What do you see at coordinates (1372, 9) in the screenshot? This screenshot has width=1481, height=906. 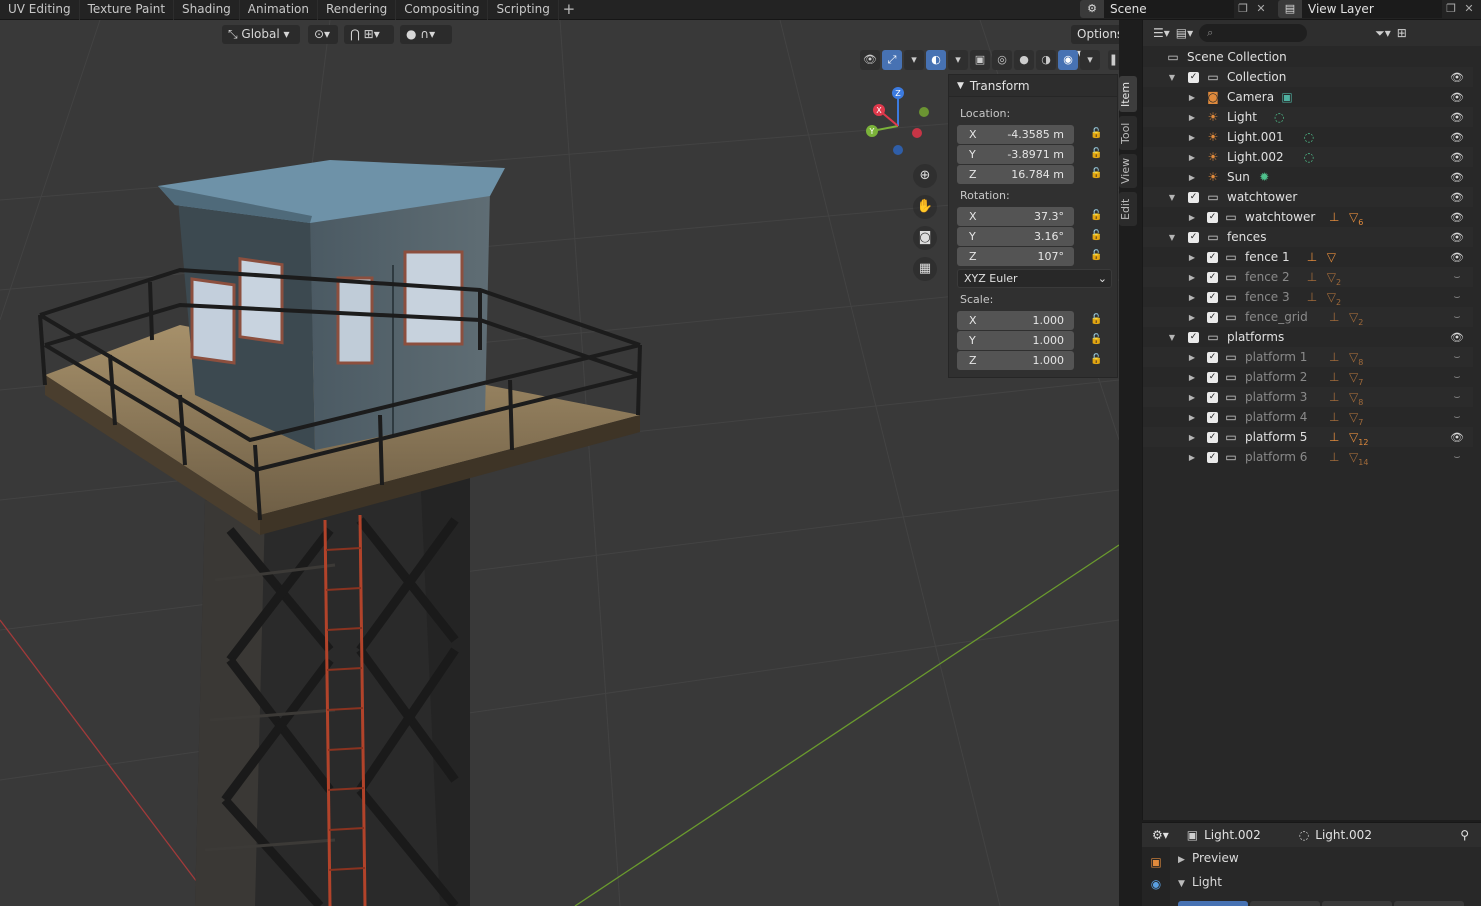 I see `view-layer-name-field: View Layer` at bounding box center [1372, 9].